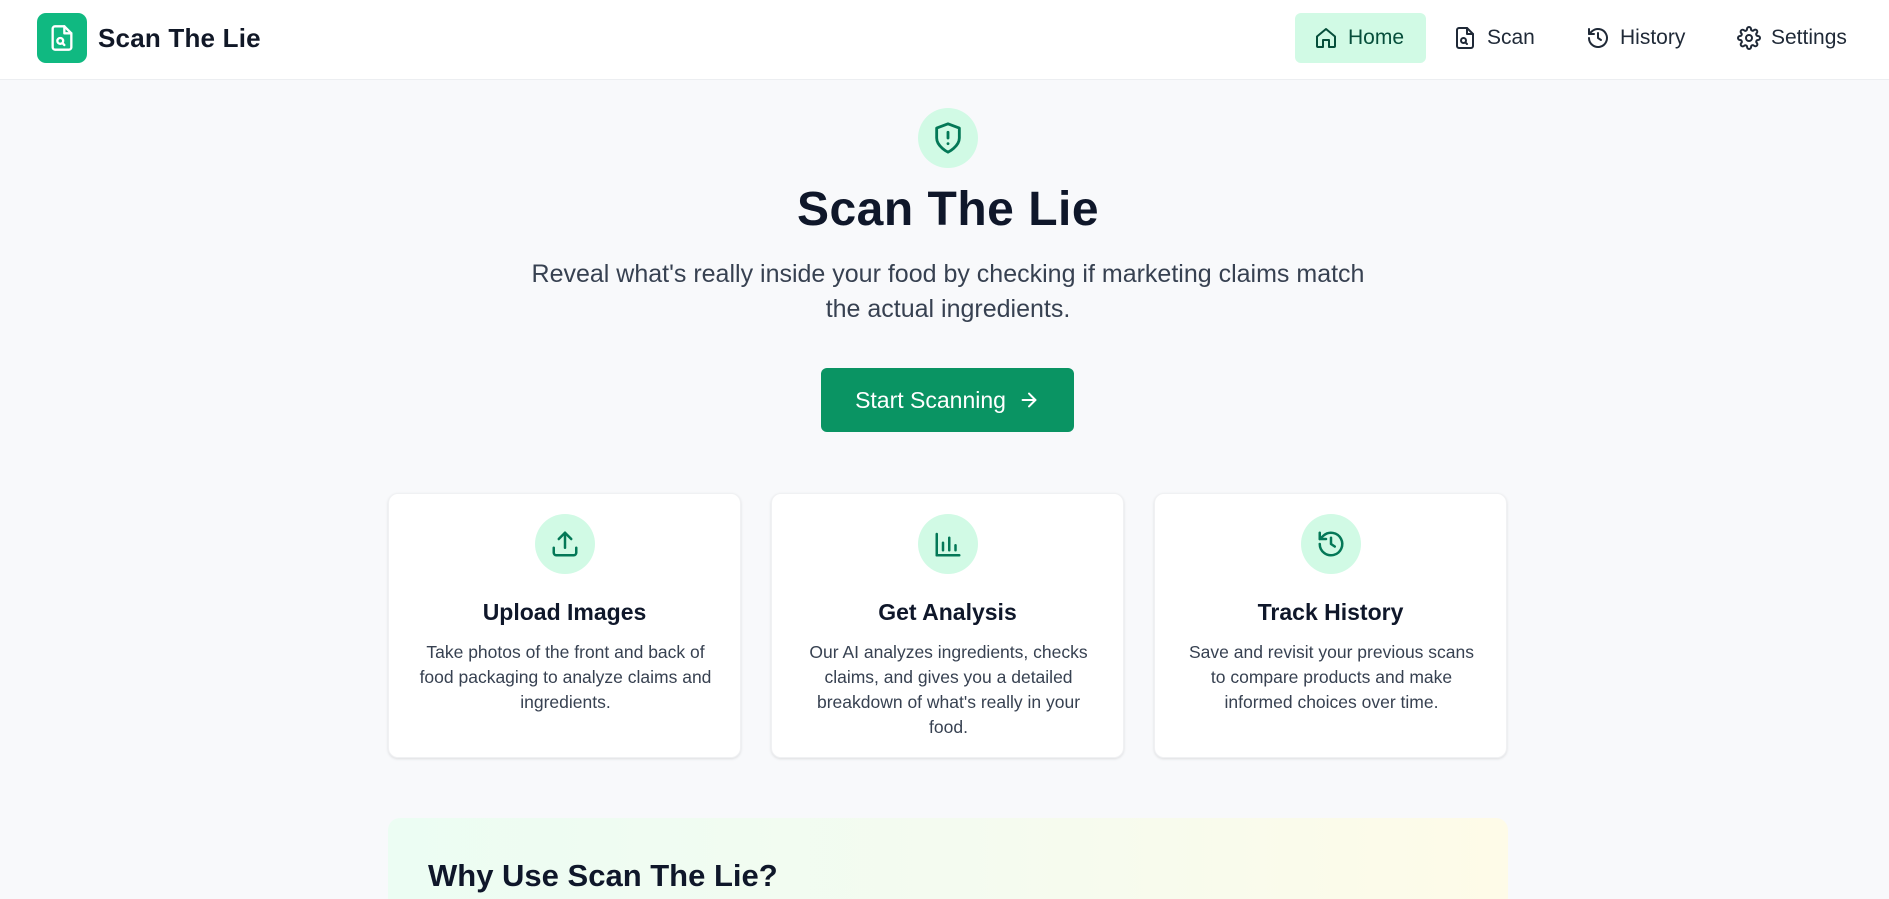  I want to click on start-scanning-button: Start Scanning, so click(947, 400).